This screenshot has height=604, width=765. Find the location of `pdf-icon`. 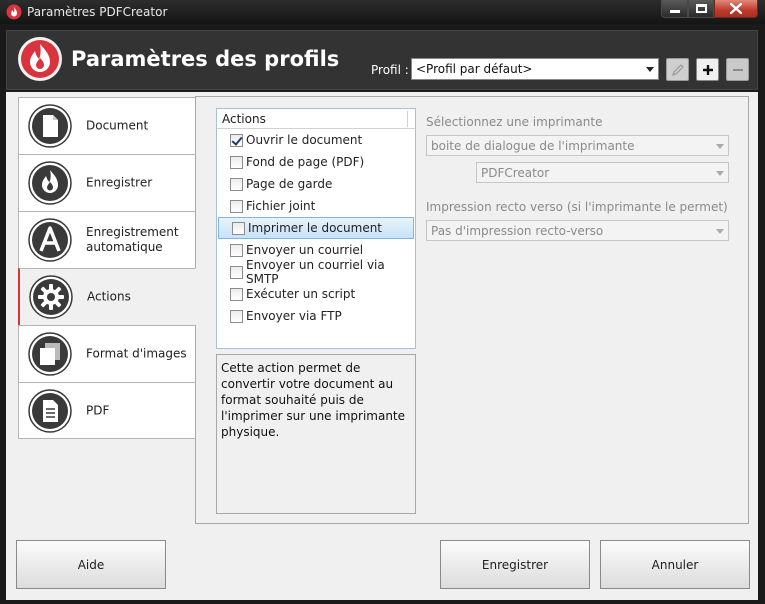

pdf-icon is located at coordinates (50, 411).